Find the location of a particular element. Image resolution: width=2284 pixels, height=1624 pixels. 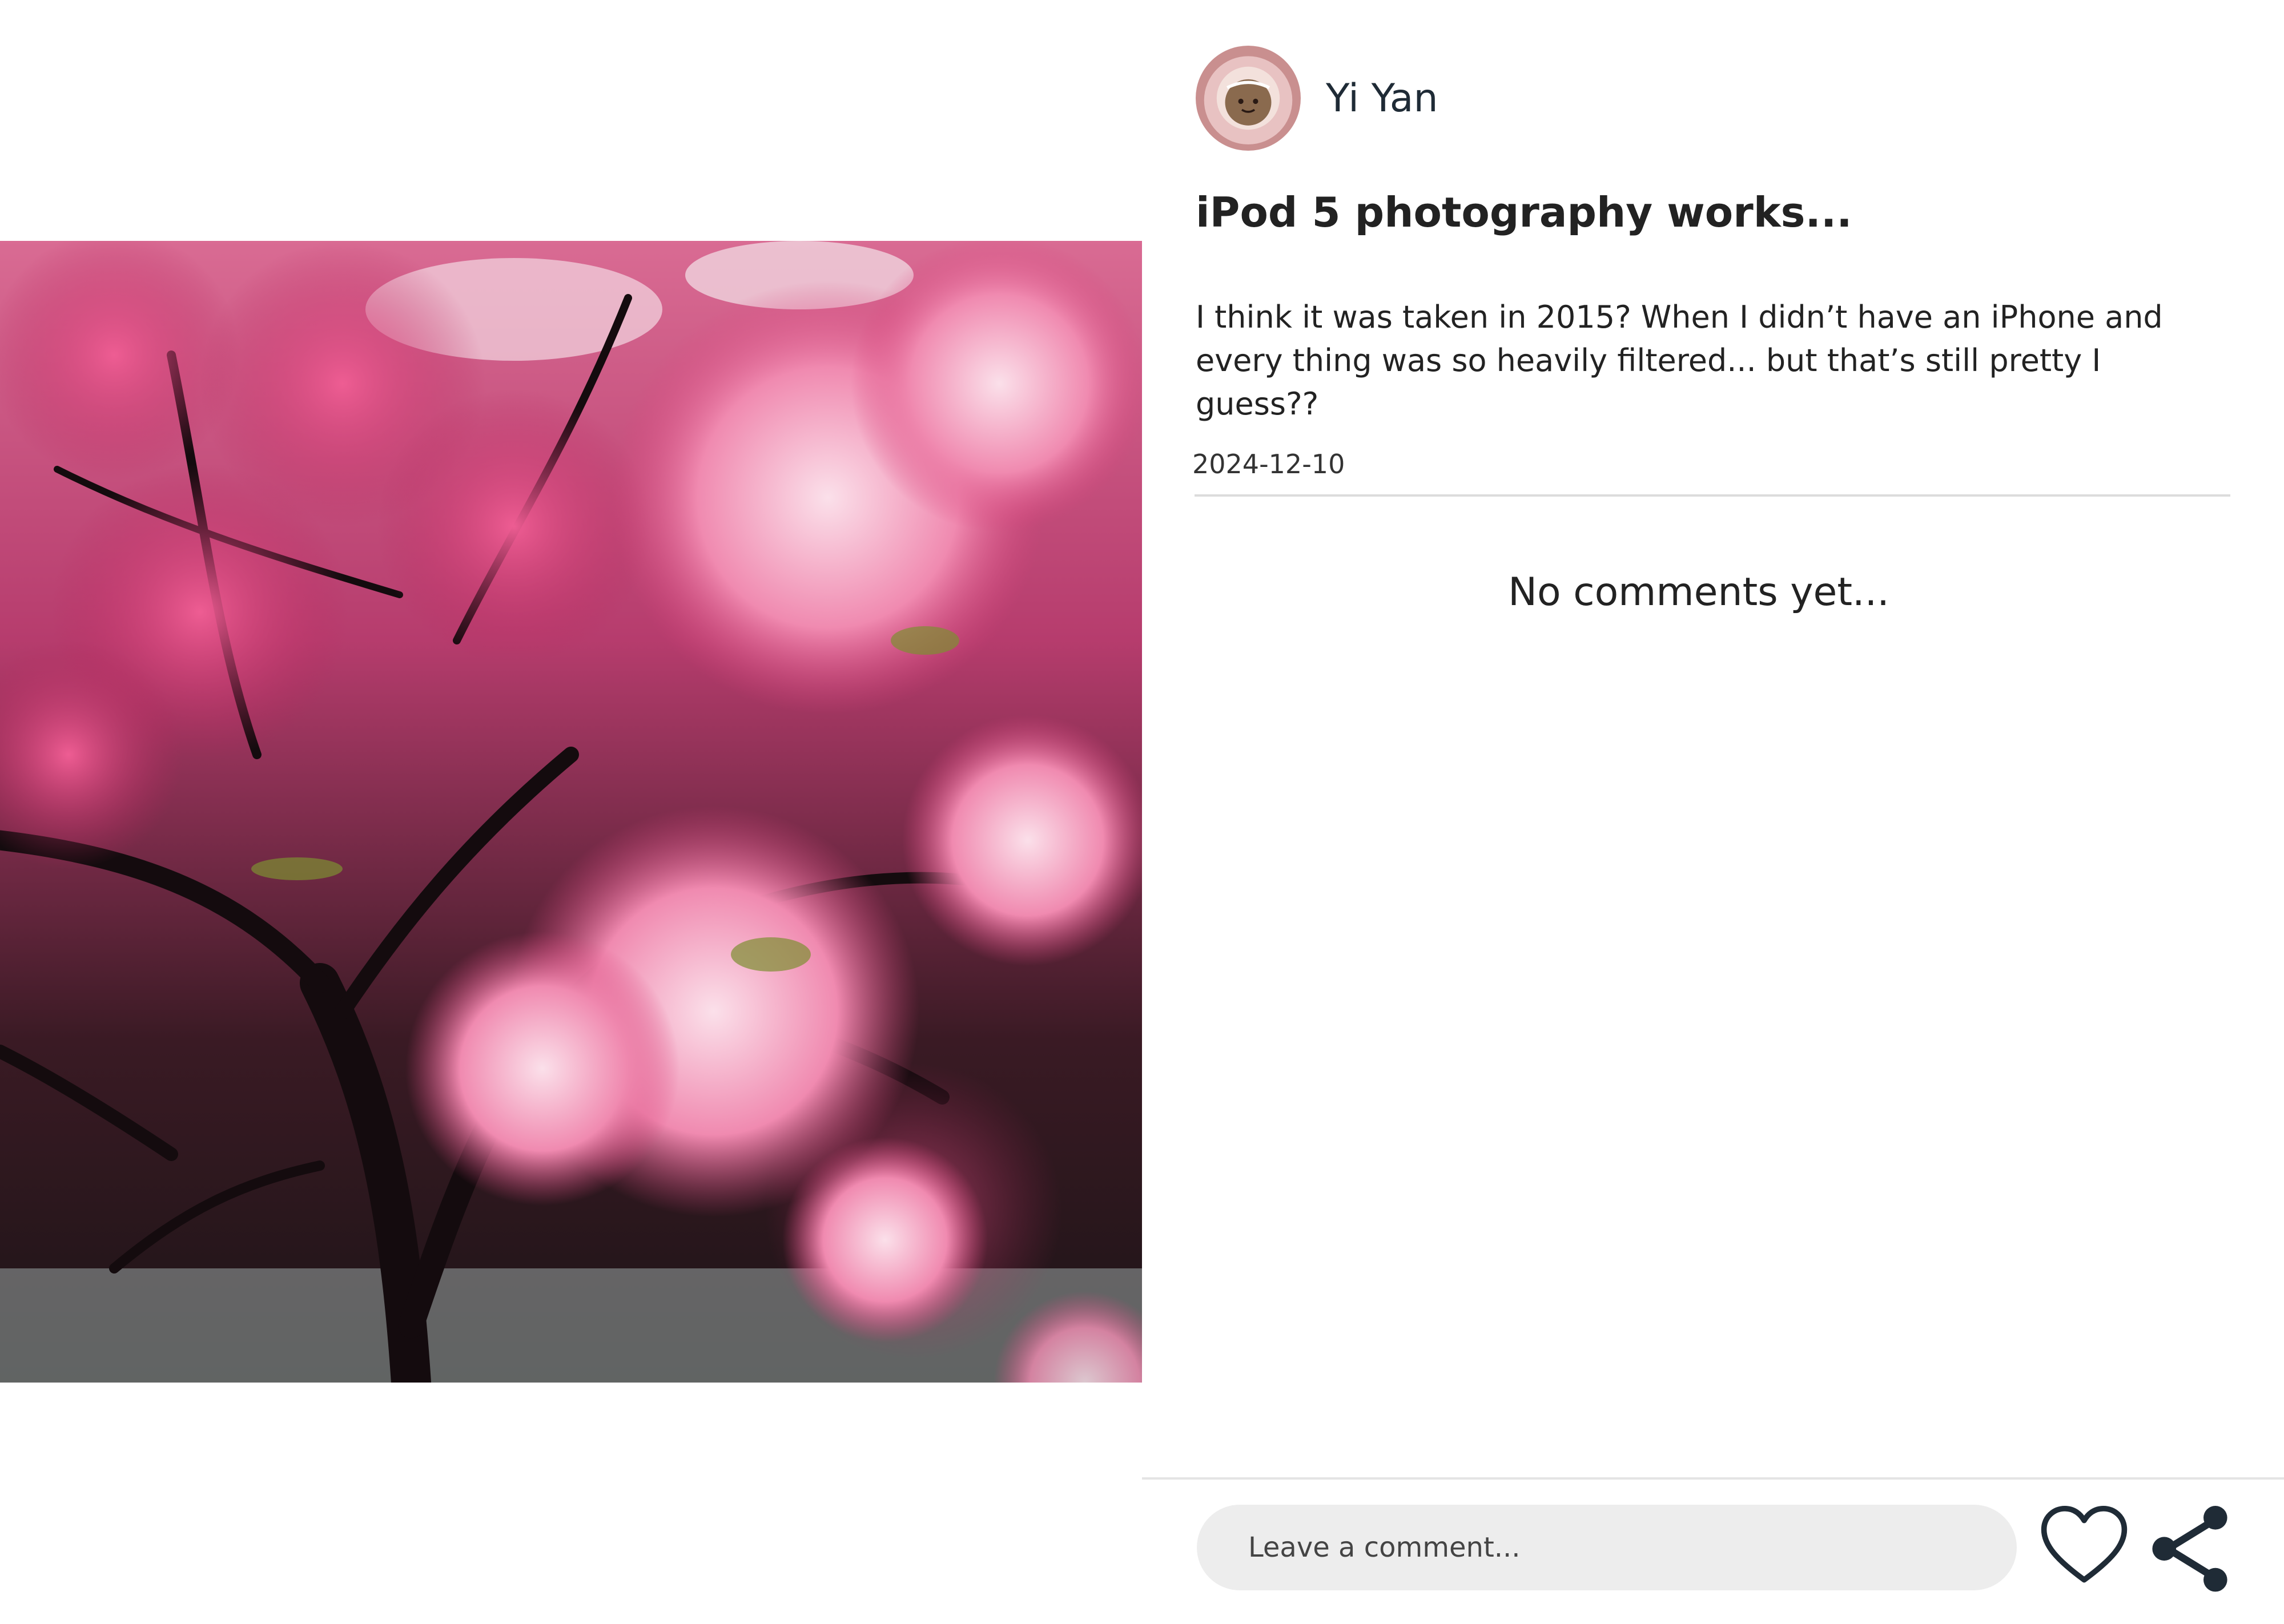

avatar is located at coordinates (1248, 99).